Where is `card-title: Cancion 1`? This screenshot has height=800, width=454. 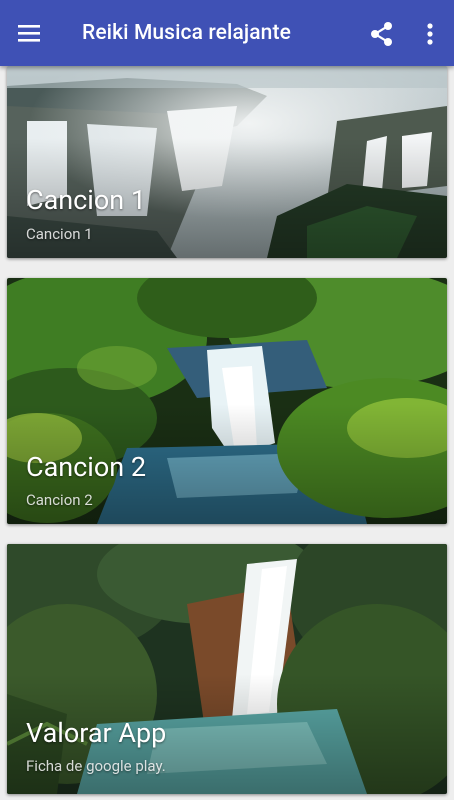 card-title: Cancion 1 is located at coordinates (86, 200).